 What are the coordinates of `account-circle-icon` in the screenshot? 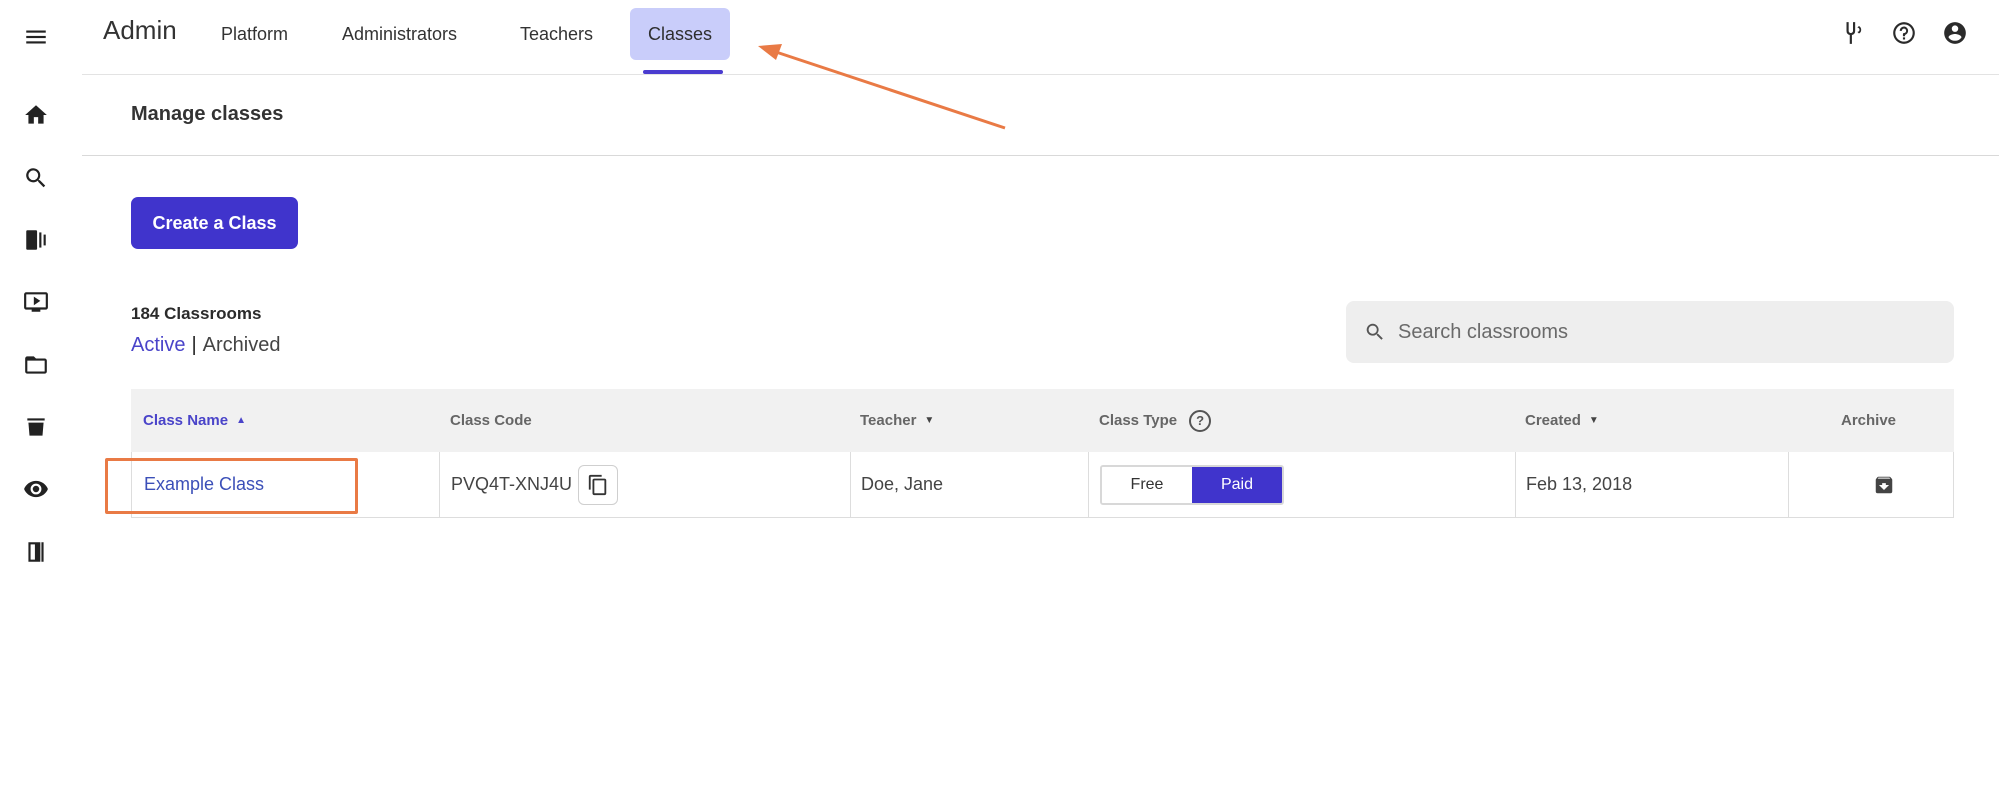 It's located at (1955, 33).